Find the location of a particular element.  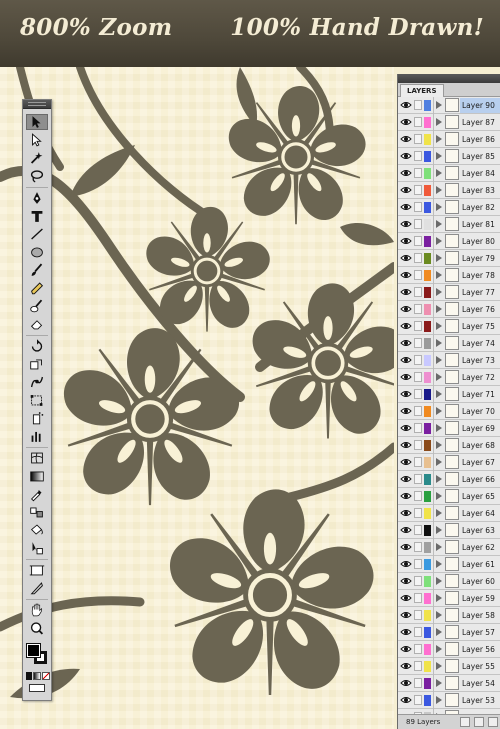

fill-stroke-swatches is located at coordinates (37, 654).